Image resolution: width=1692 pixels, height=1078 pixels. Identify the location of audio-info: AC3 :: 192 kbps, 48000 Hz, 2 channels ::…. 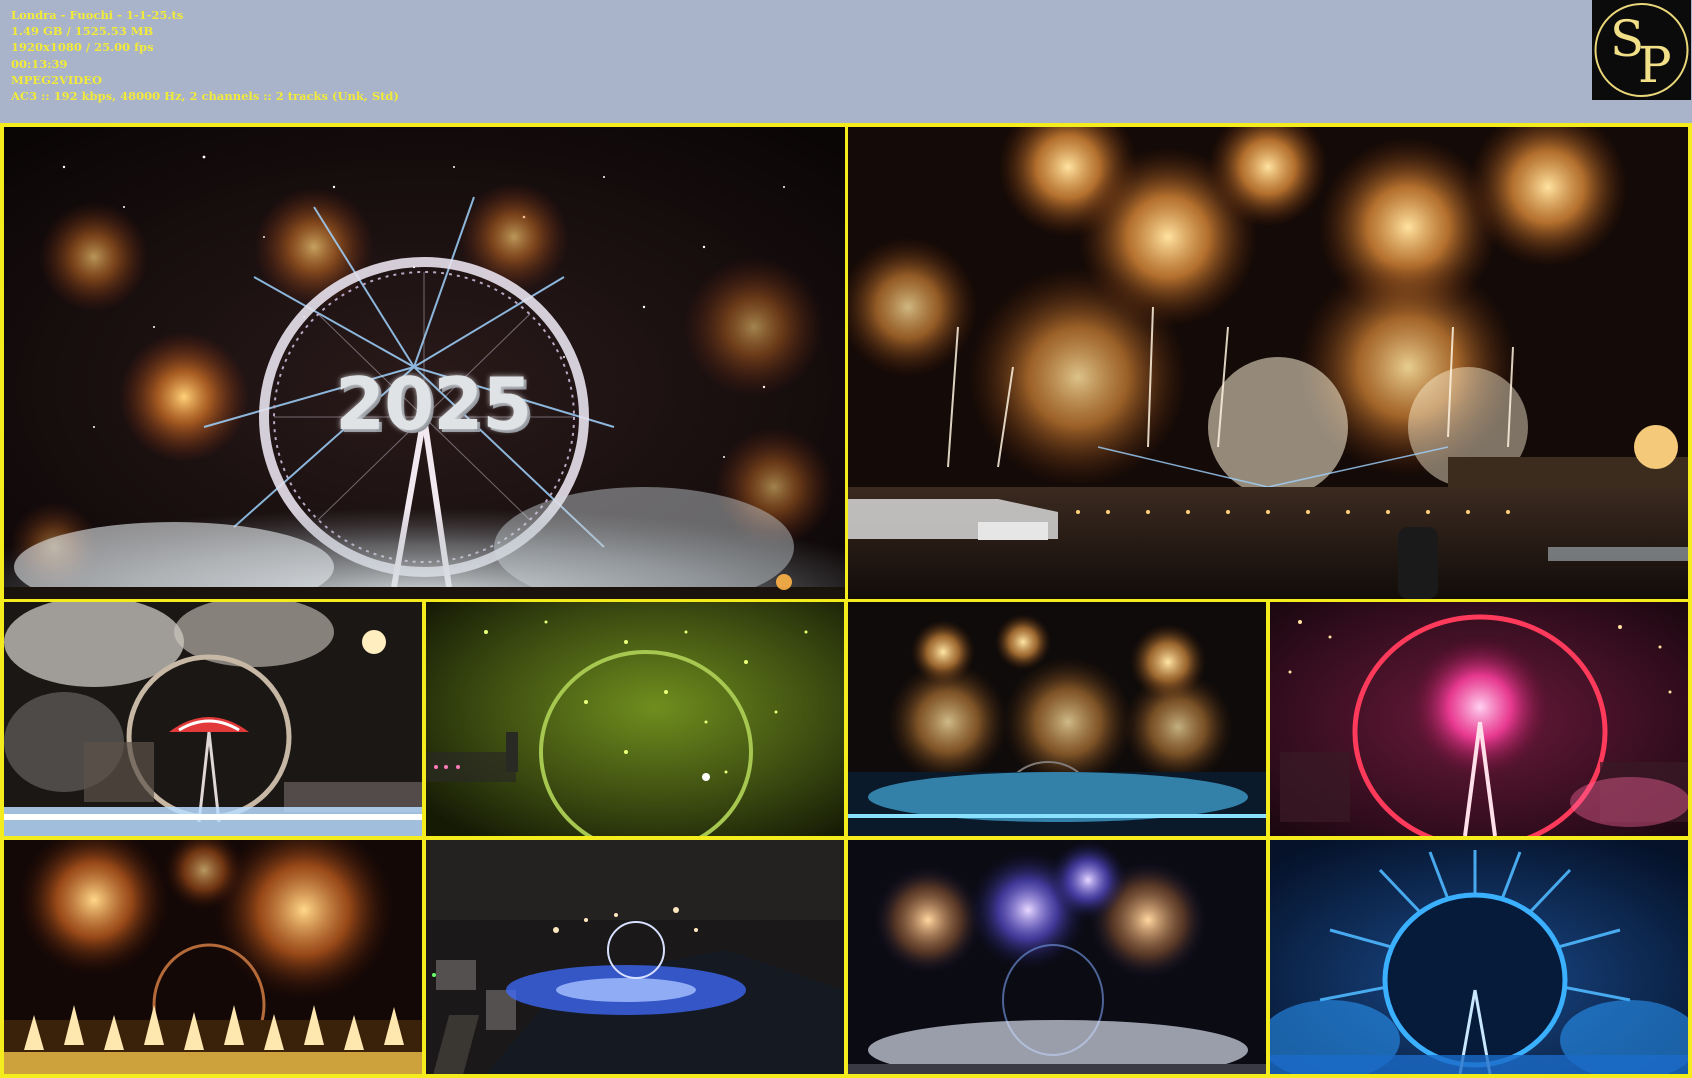
(205, 95).